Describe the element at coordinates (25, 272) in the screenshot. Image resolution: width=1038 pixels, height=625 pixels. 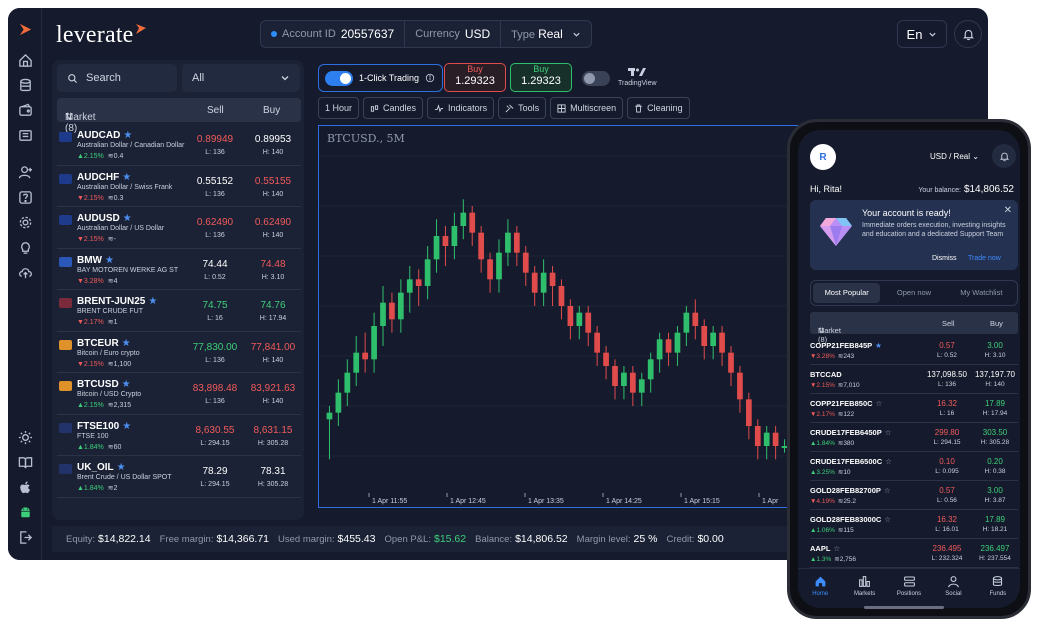
I see `upload-cloud-icon` at that location.